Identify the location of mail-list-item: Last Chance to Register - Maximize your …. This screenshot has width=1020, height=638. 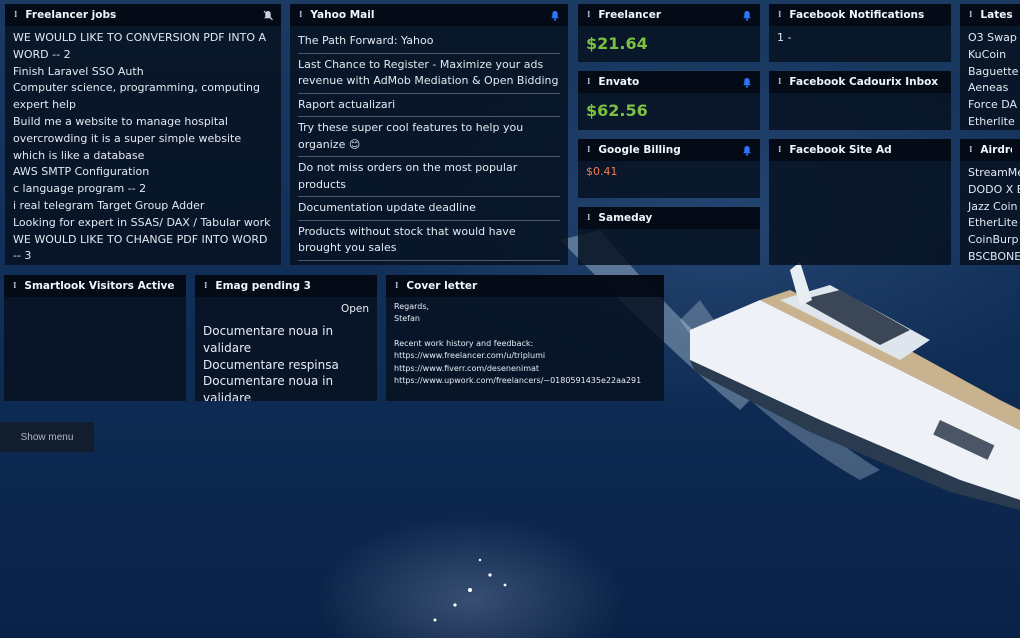
(429, 74).